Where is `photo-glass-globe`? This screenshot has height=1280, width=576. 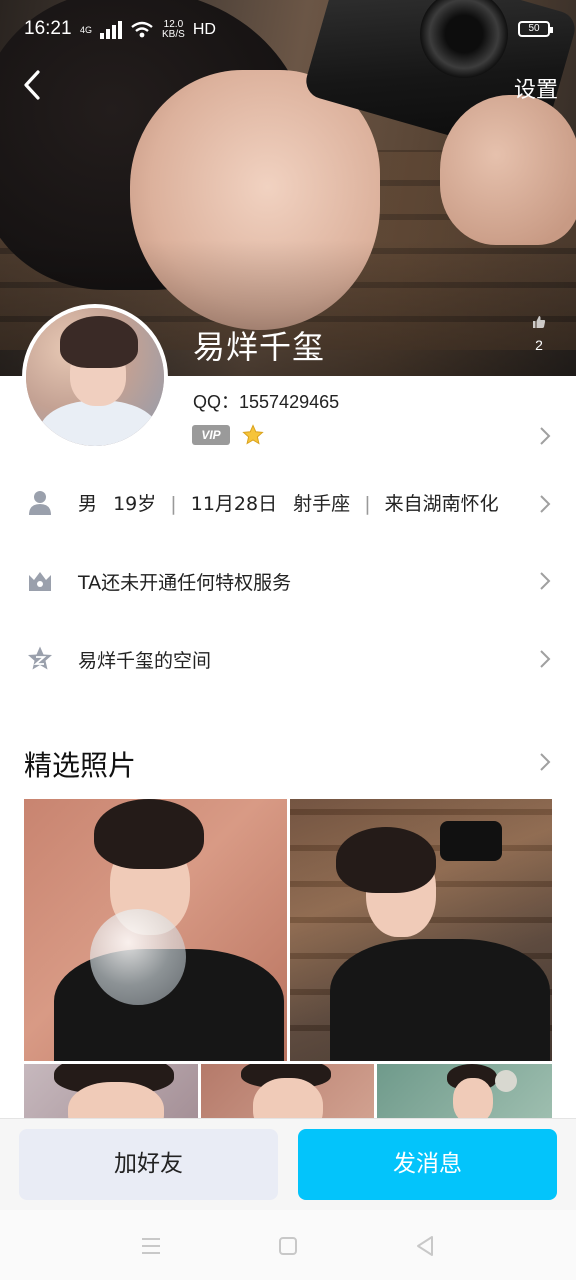 photo-glass-globe is located at coordinates (138, 957).